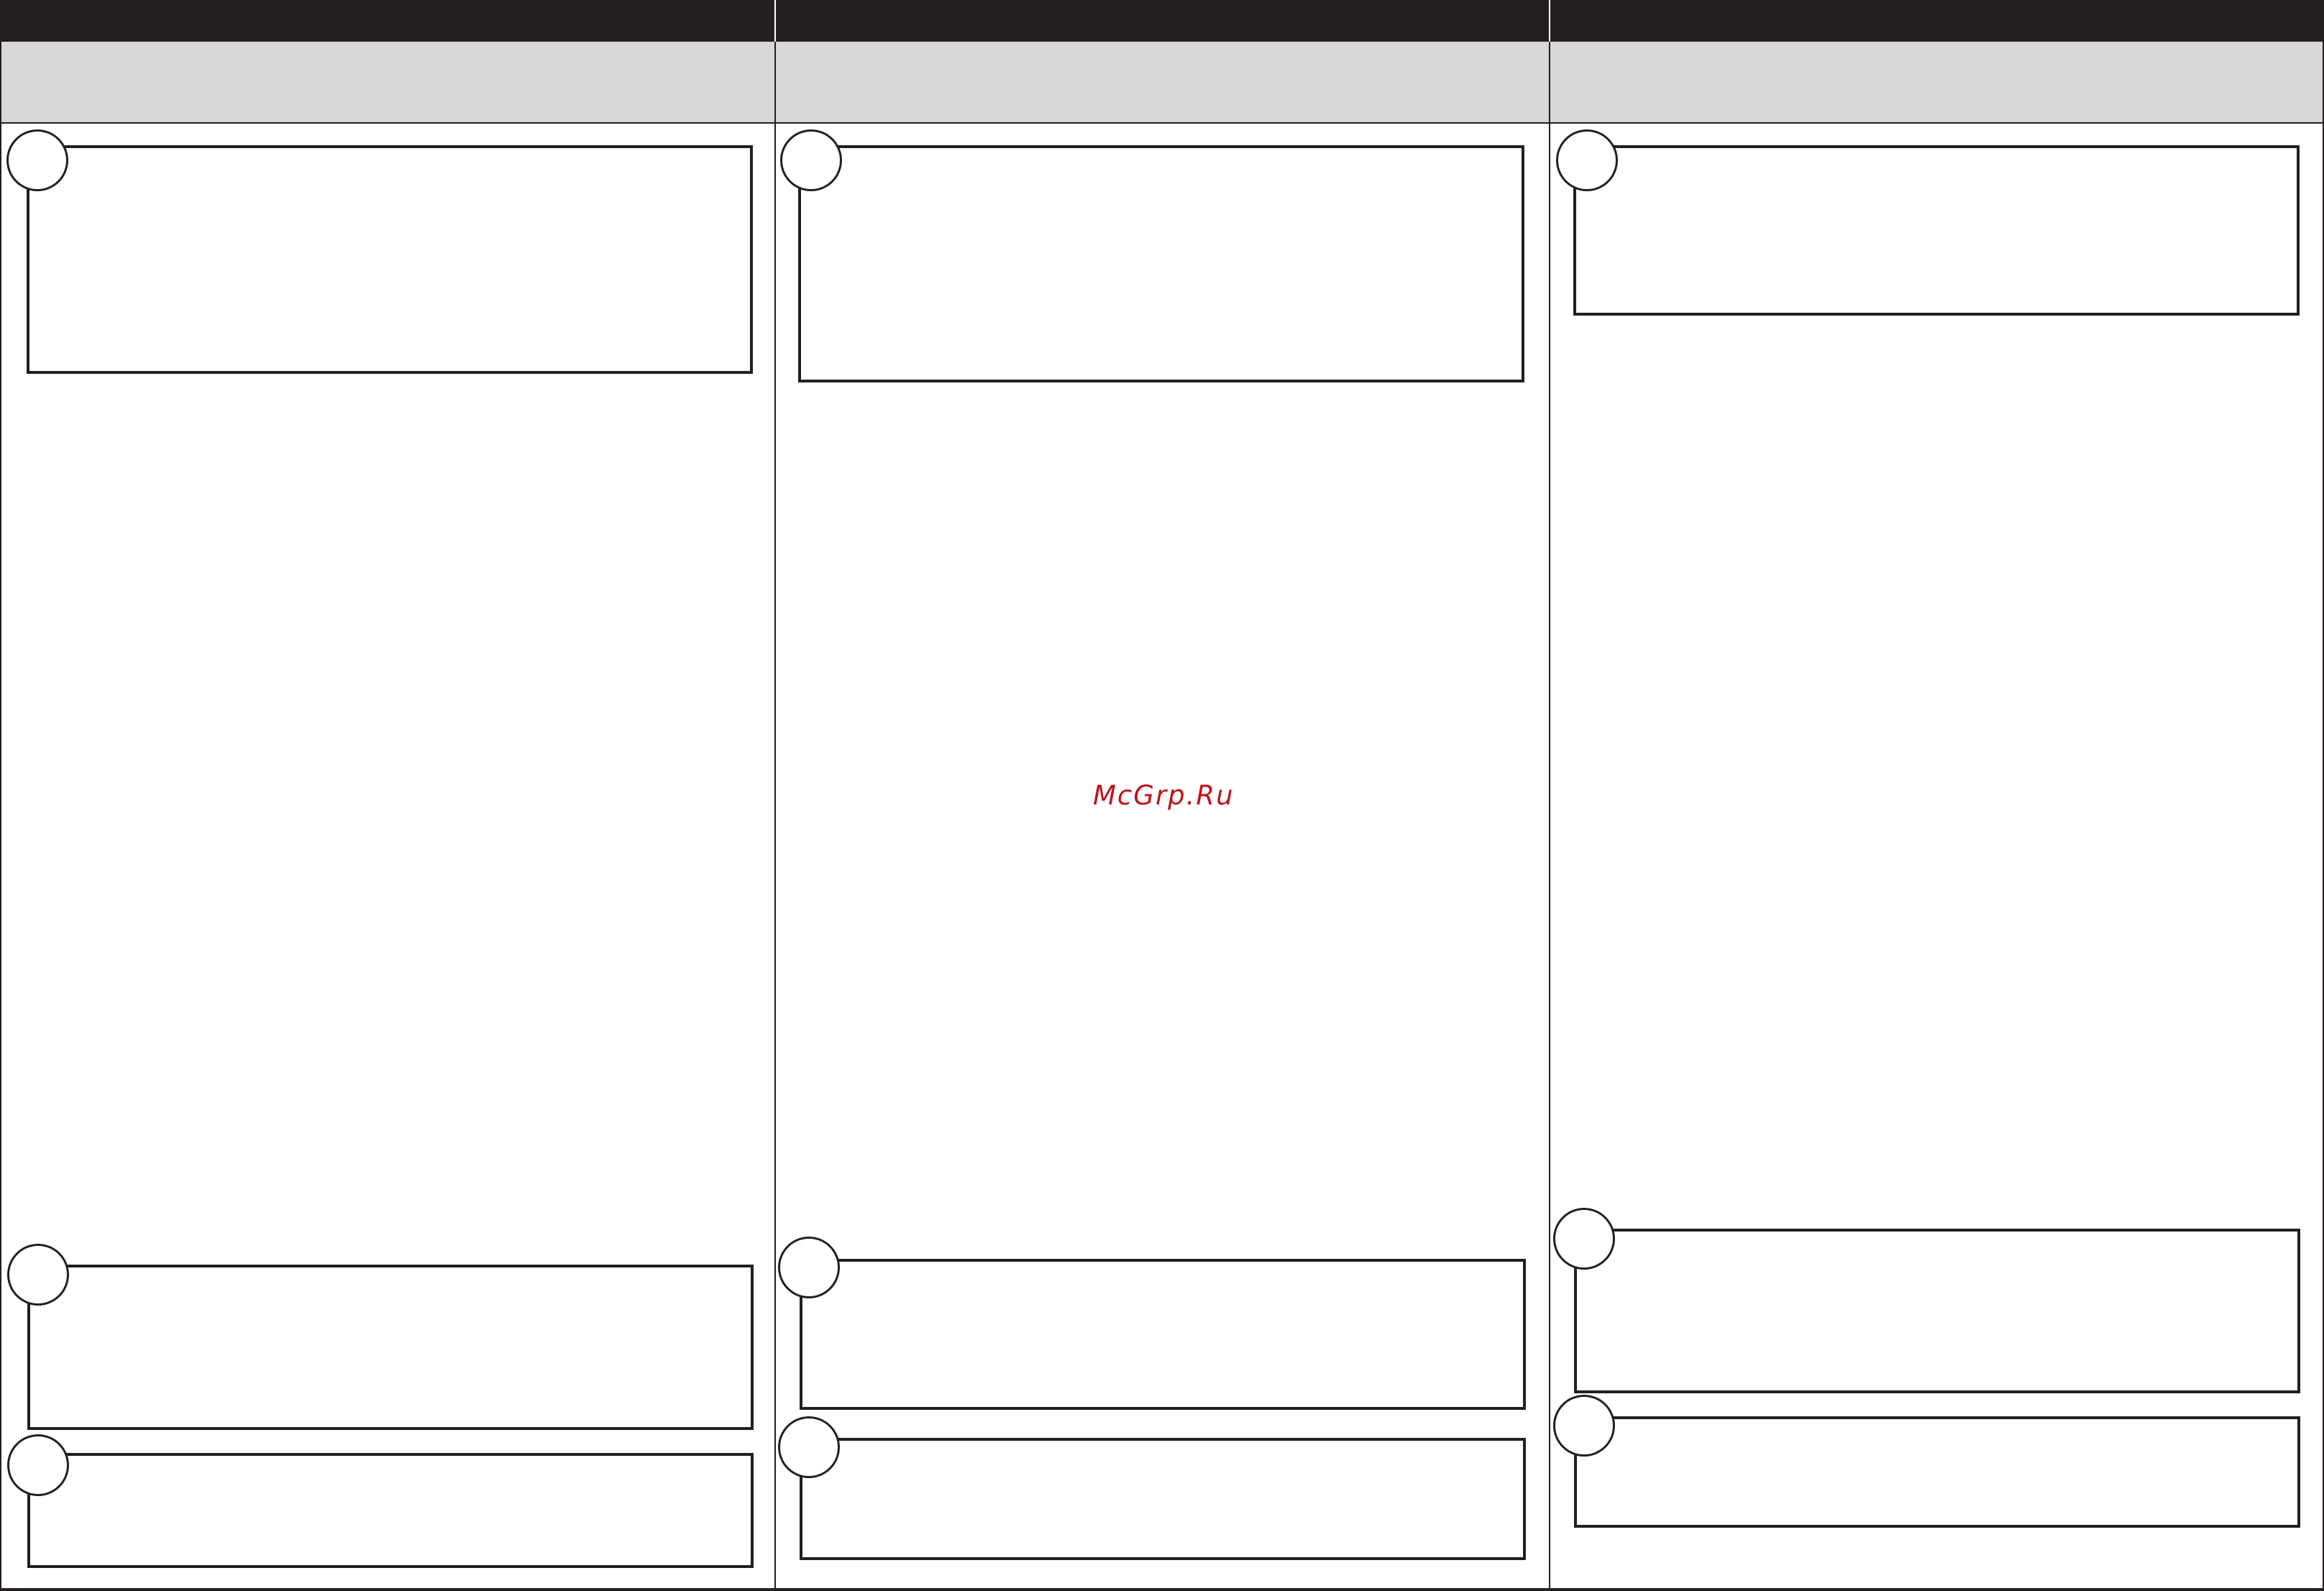 Image resolution: width=2324 pixels, height=1591 pixels. Describe the element at coordinates (1164, 795) in the screenshot. I see `watermark: McGrp.Ru` at that location.